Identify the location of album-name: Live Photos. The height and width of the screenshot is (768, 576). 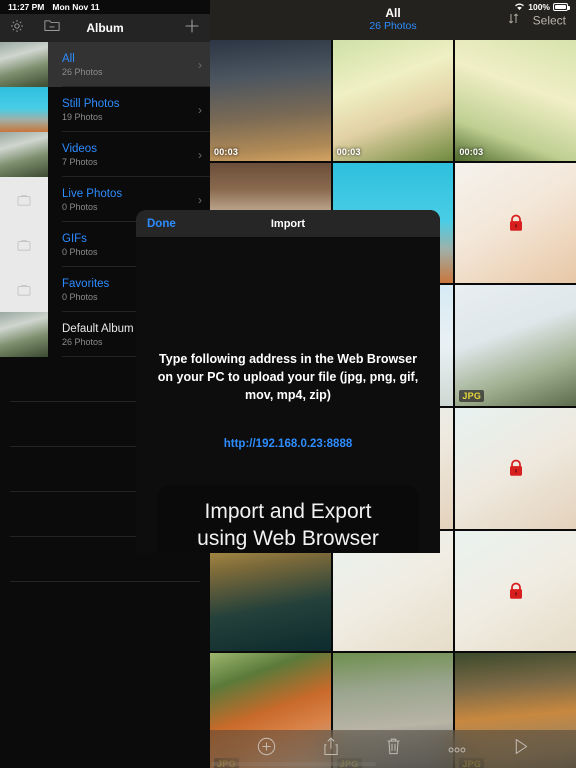
(92, 193).